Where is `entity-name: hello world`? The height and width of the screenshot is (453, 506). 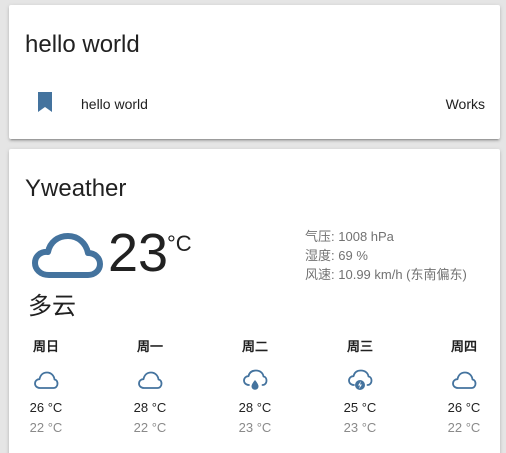 entity-name: hello world is located at coordinates (114, 104).